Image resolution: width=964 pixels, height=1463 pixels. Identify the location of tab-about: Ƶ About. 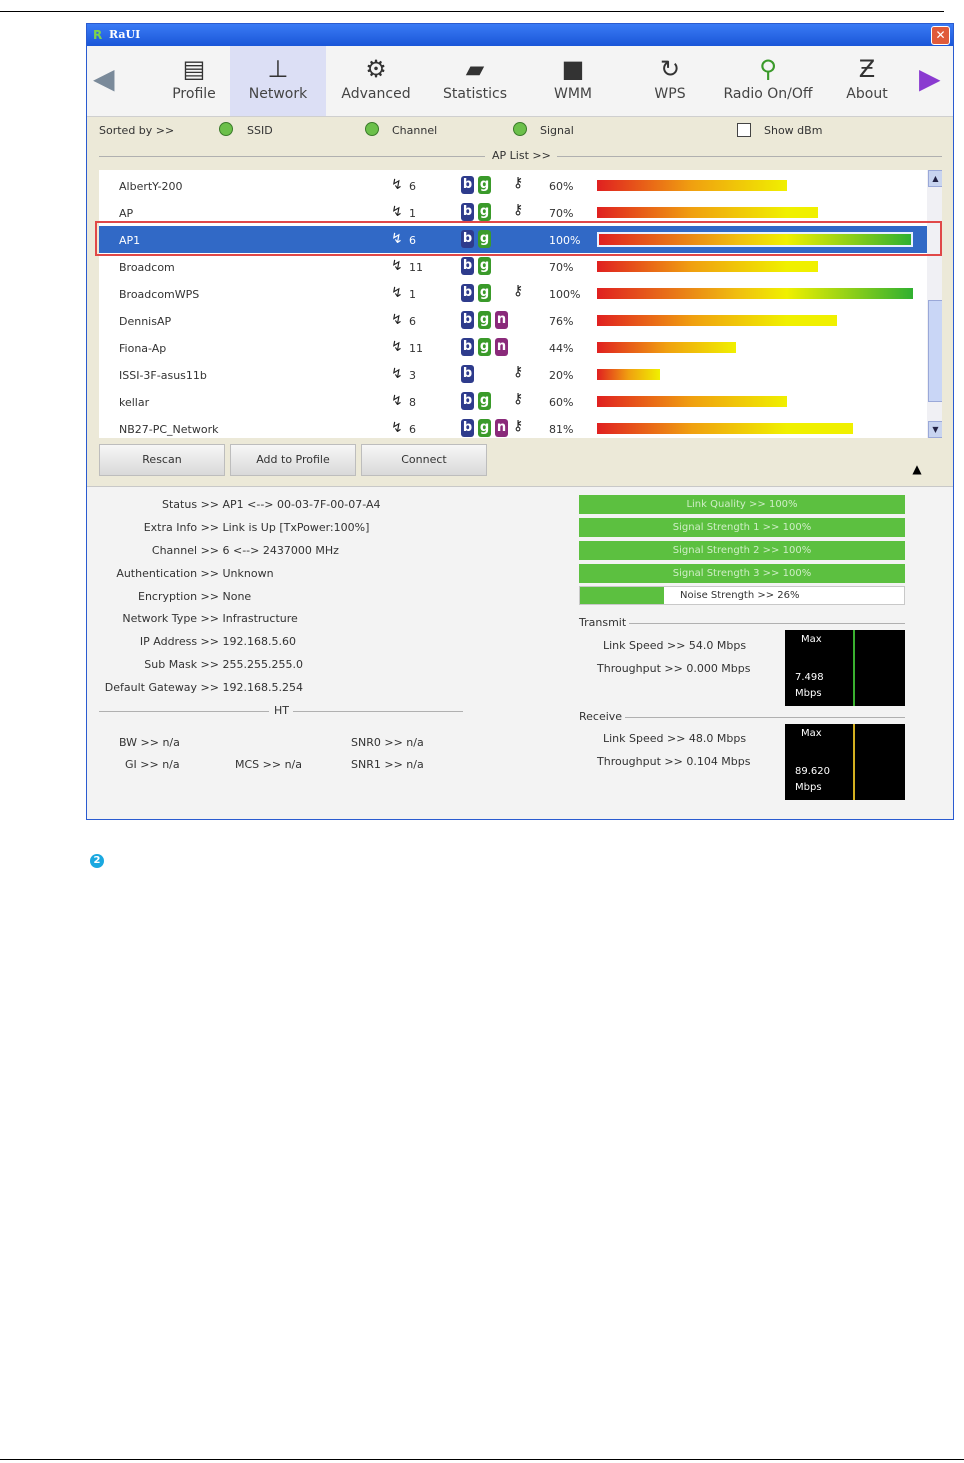
(867, 81).